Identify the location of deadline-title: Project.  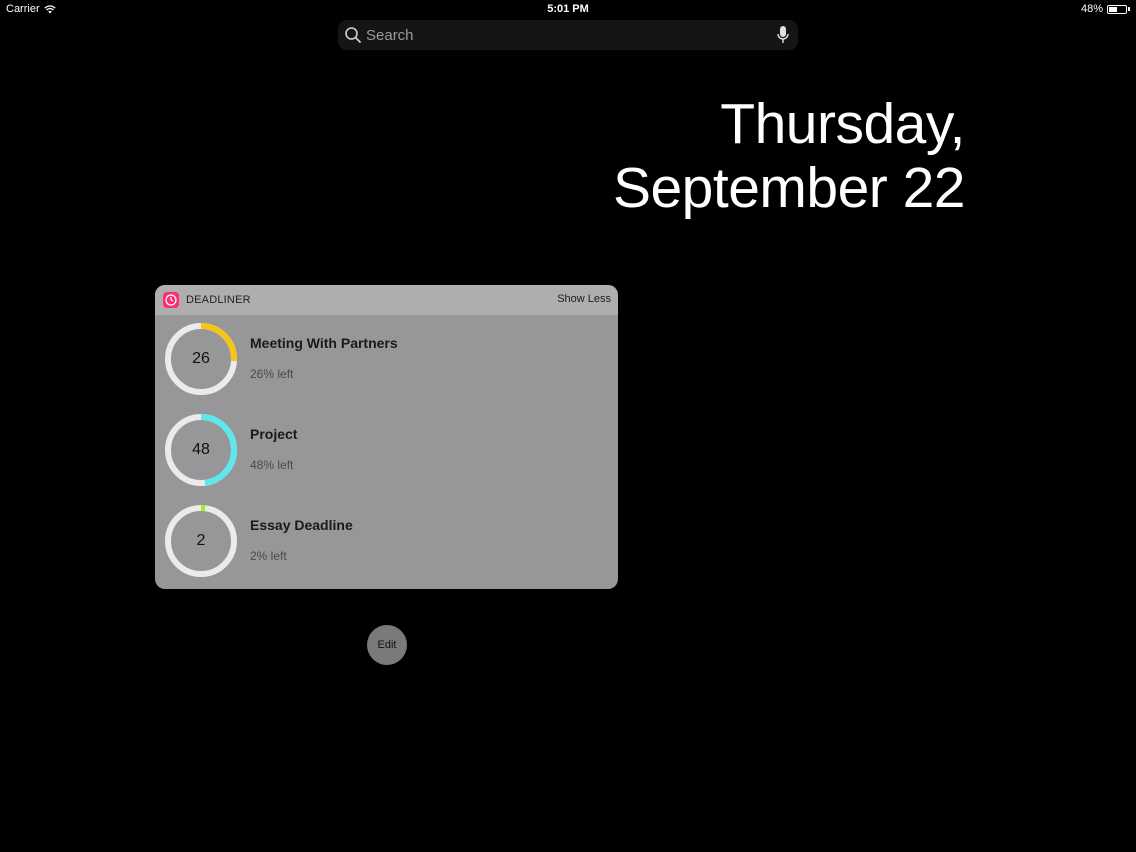
(274, 434).